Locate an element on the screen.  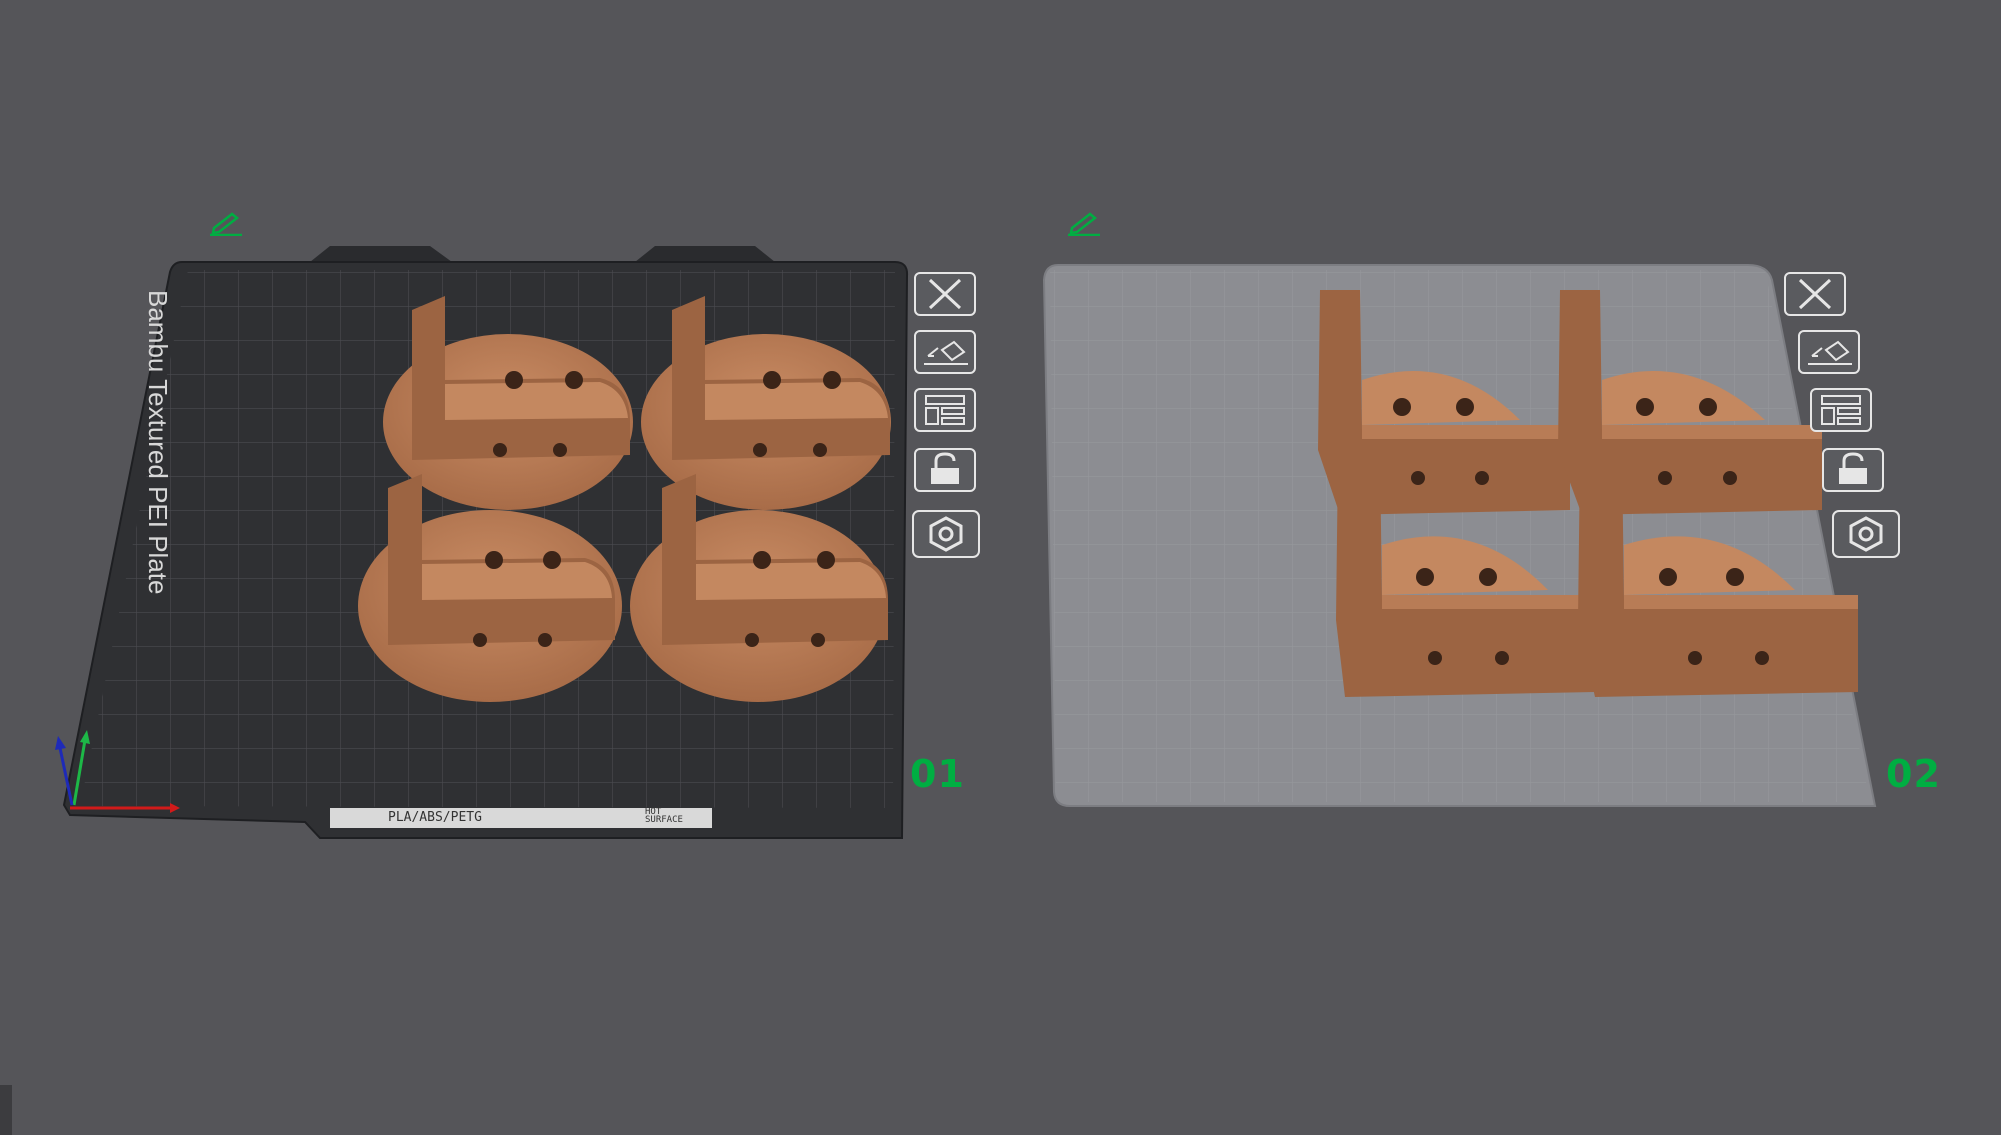
window-edge is located at coordinates (6, 1110).